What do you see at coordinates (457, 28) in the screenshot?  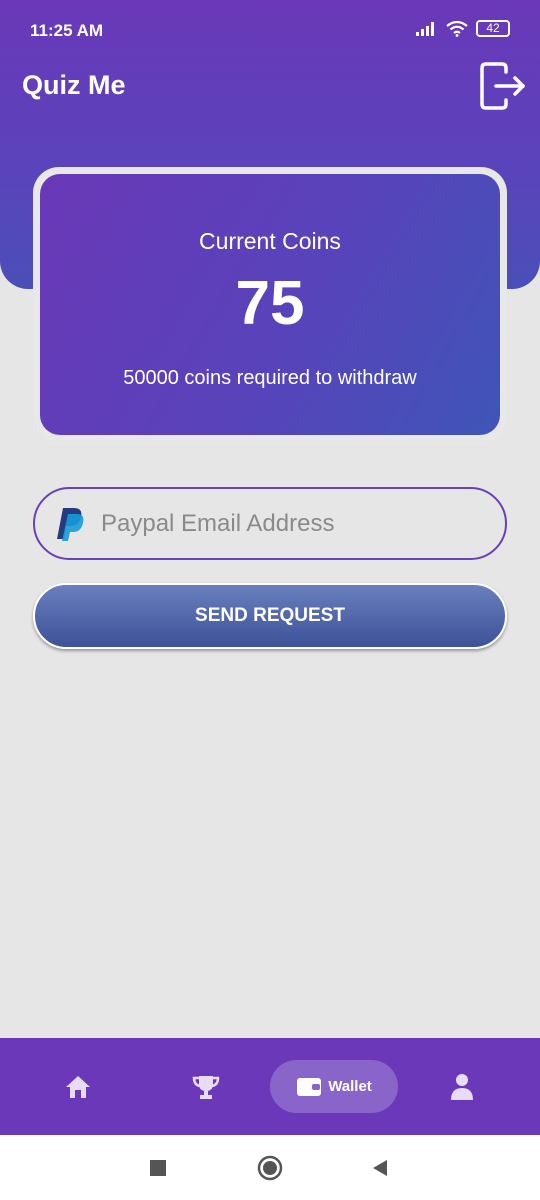 I see `wifi-icon` at bounding box center [457, 28].